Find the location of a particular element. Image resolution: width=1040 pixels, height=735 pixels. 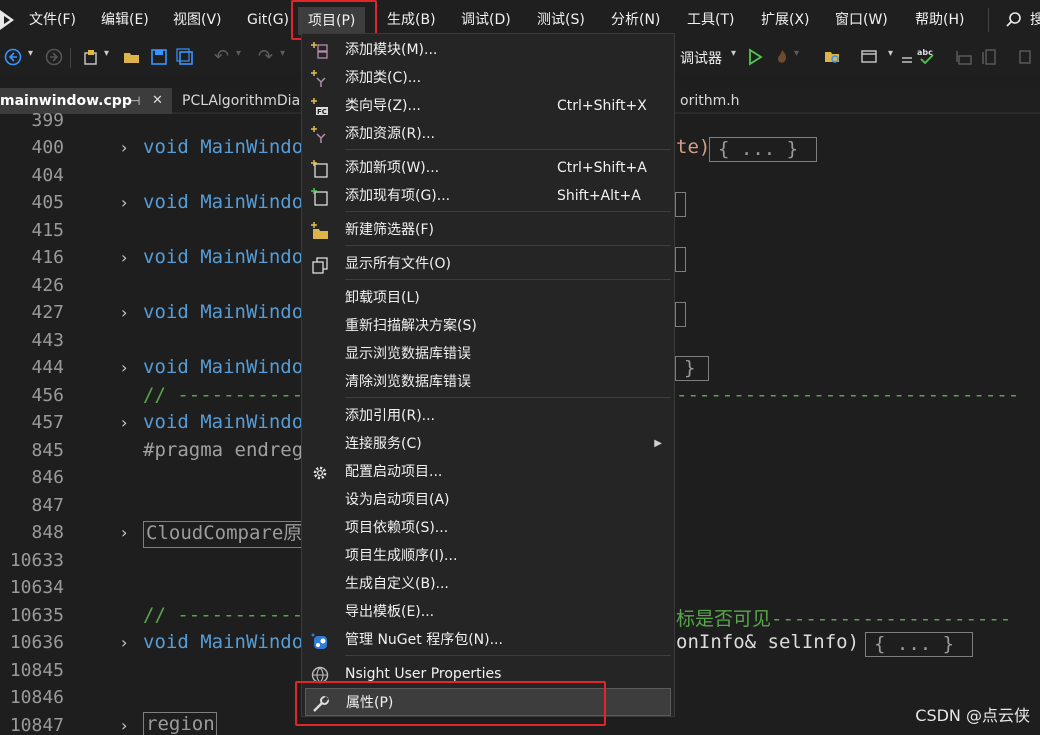

menu-item-add-existing-item: 添加现有项(G)... Shift+Alt+A is located at coordinates (488, 196).